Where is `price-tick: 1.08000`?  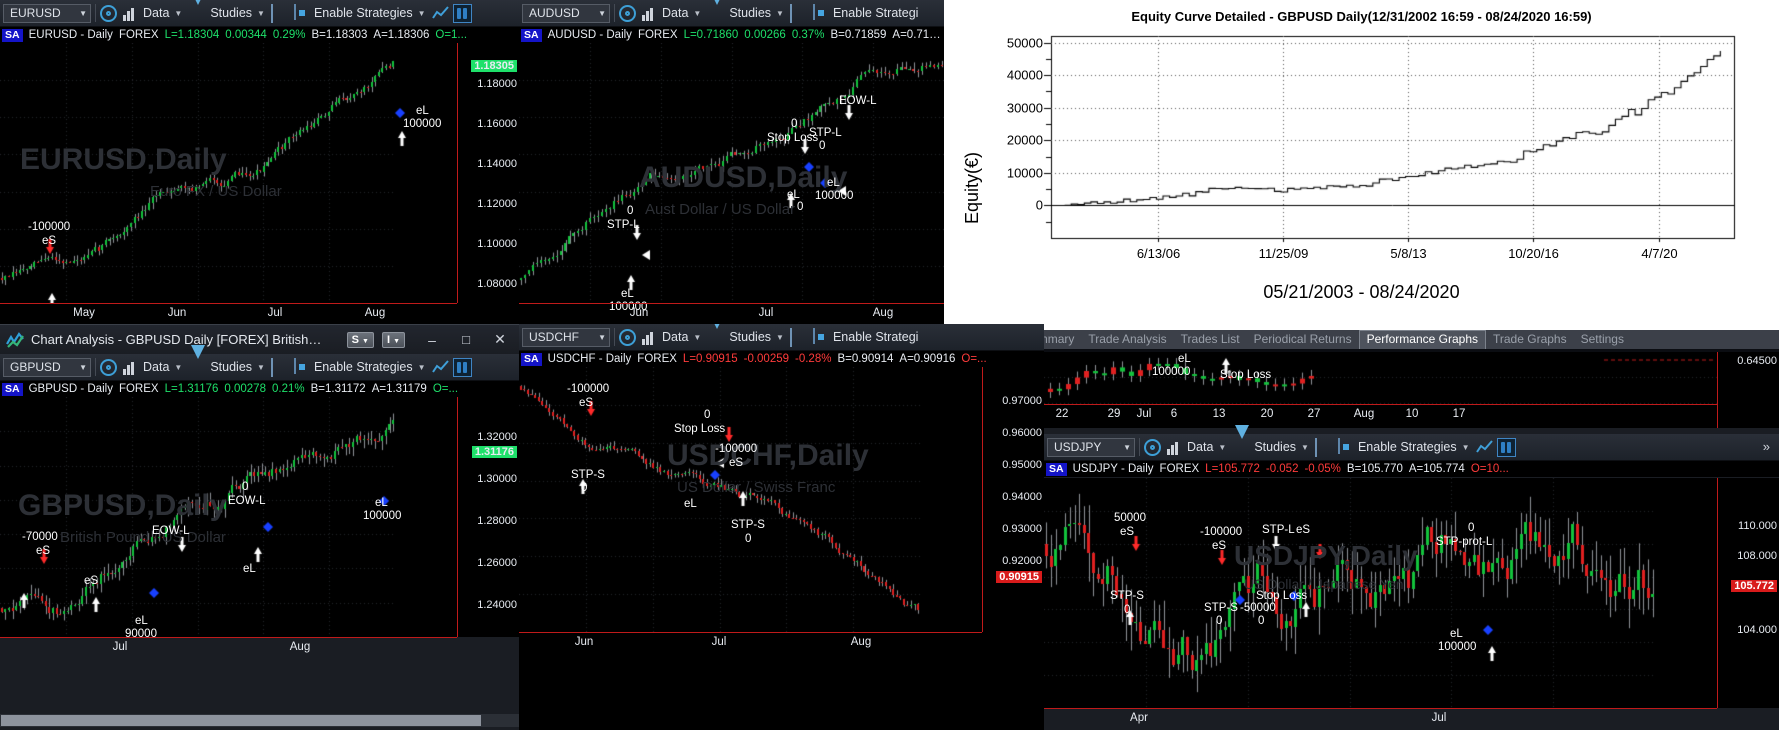
price-tick: 1.08000 is located at coordinates (497, 284).